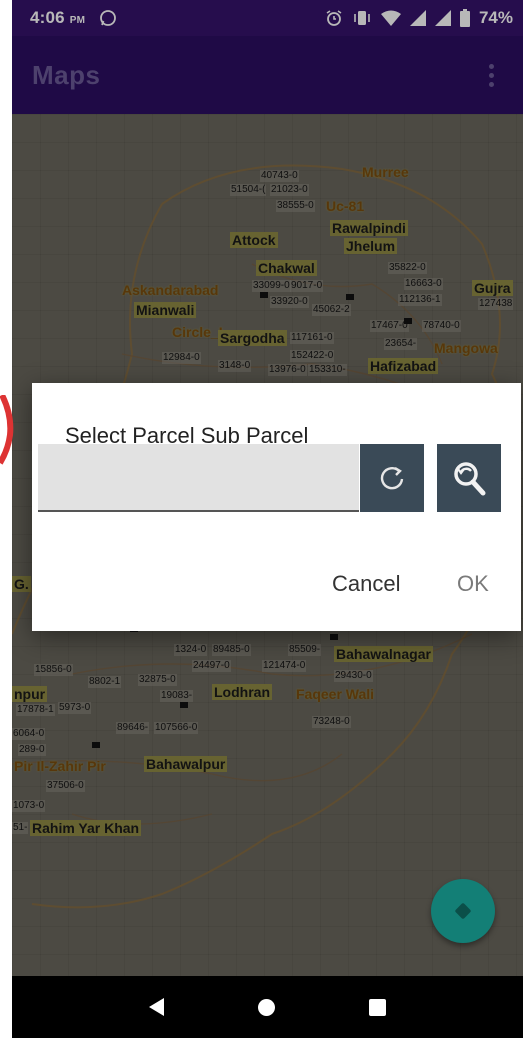 This screenshot has height=1038, width=523. What do you see at coordinates (366, 584) in the screenshot?
I see `cancel-button: Cancel` at bounding box center [366, 584].